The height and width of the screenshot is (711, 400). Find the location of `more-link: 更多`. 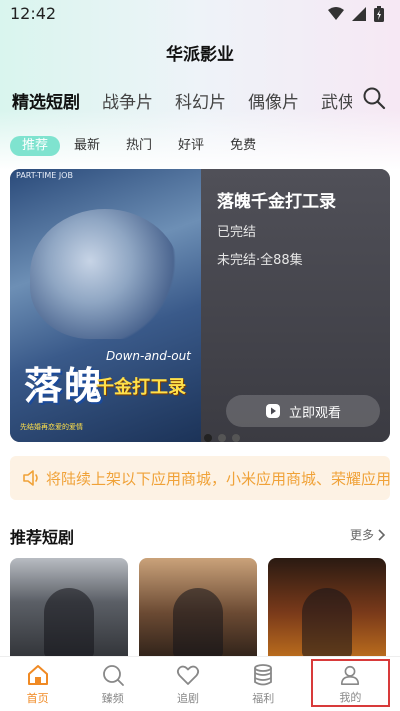

more-link: 更多 is located at coordinates (368, 534).